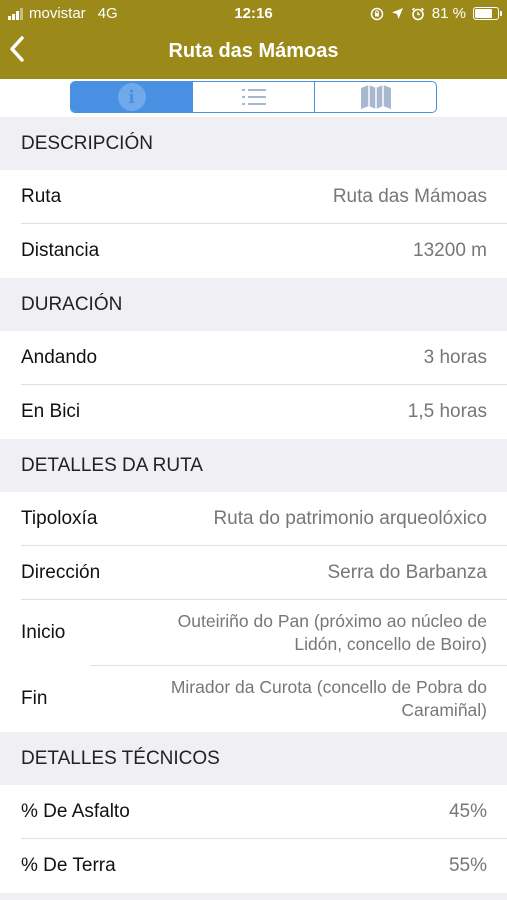  Describe the element at coordinates (377, 13) in the screenshot. I see `screen-lock-icon` at that location.